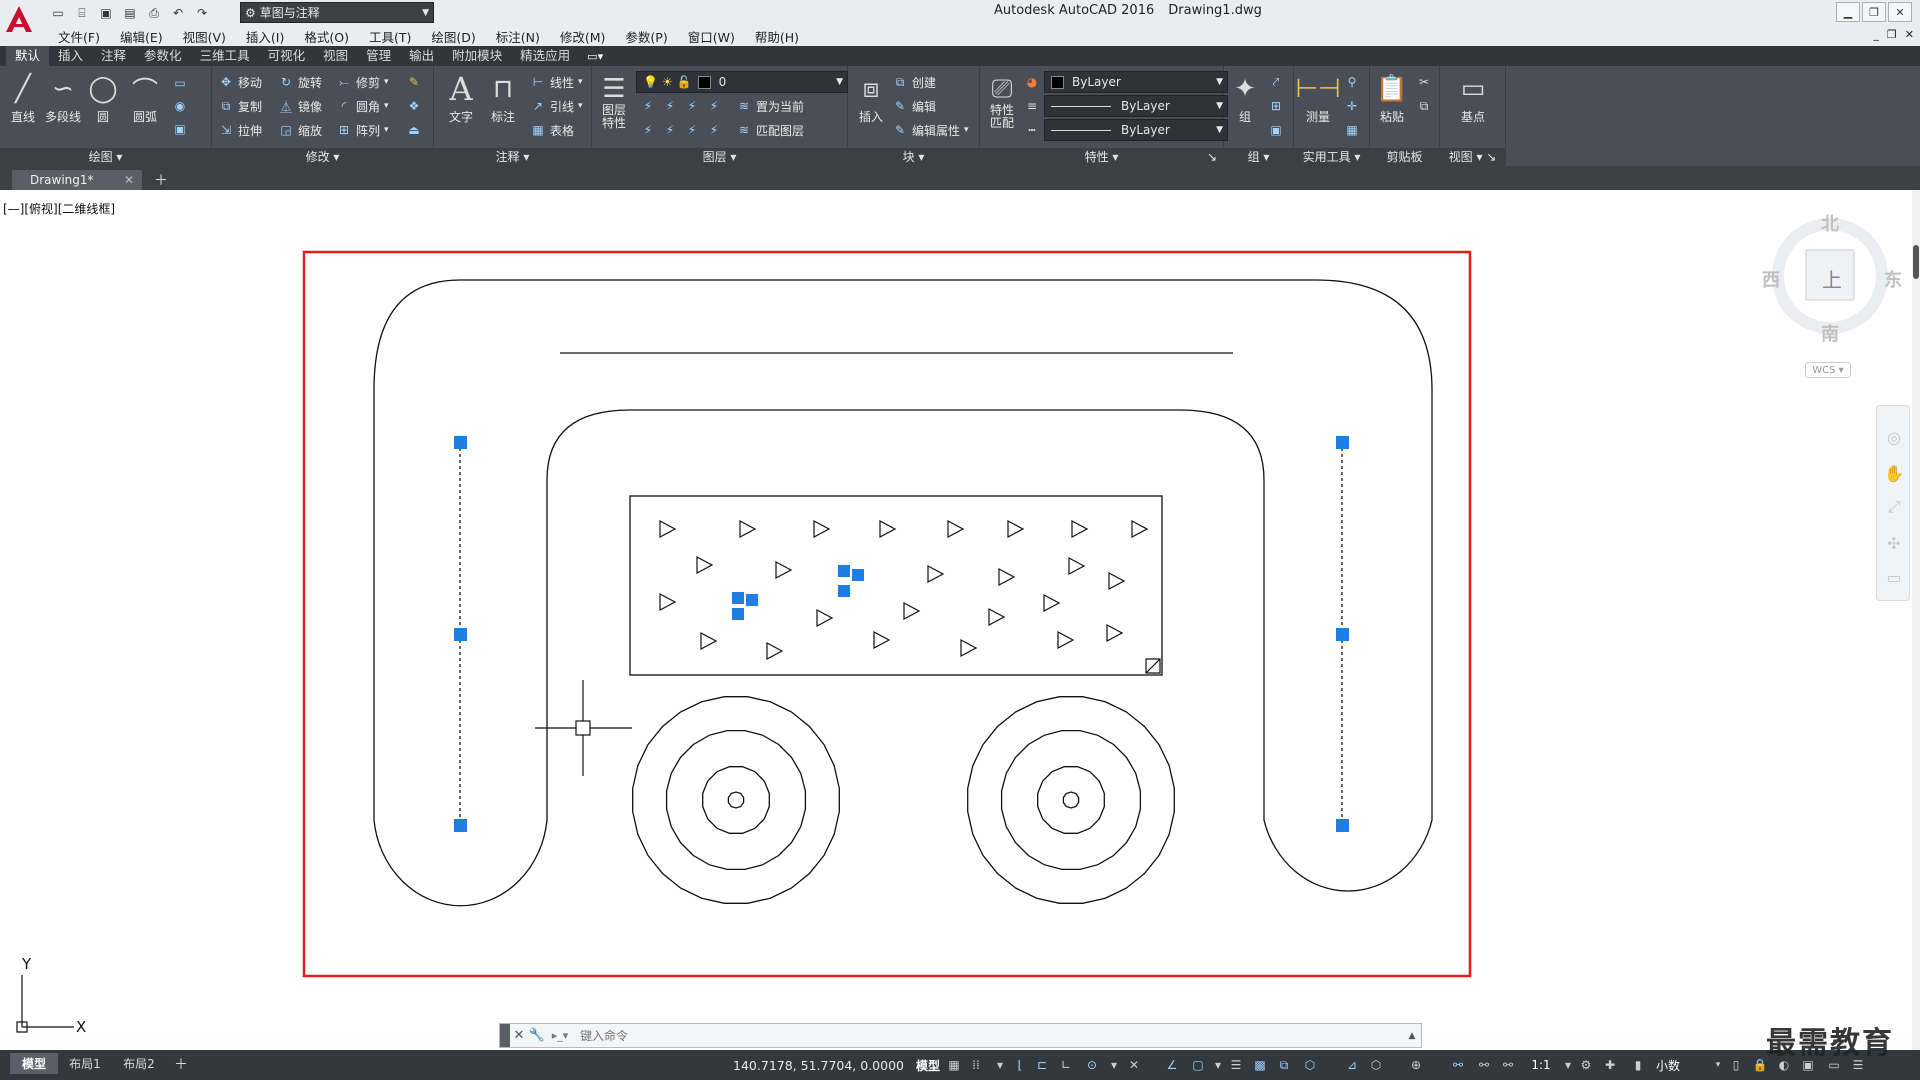  Describe the element at coordinates (1638, 1065) in the screenshot. I see `units-icon: ▮` at that location.